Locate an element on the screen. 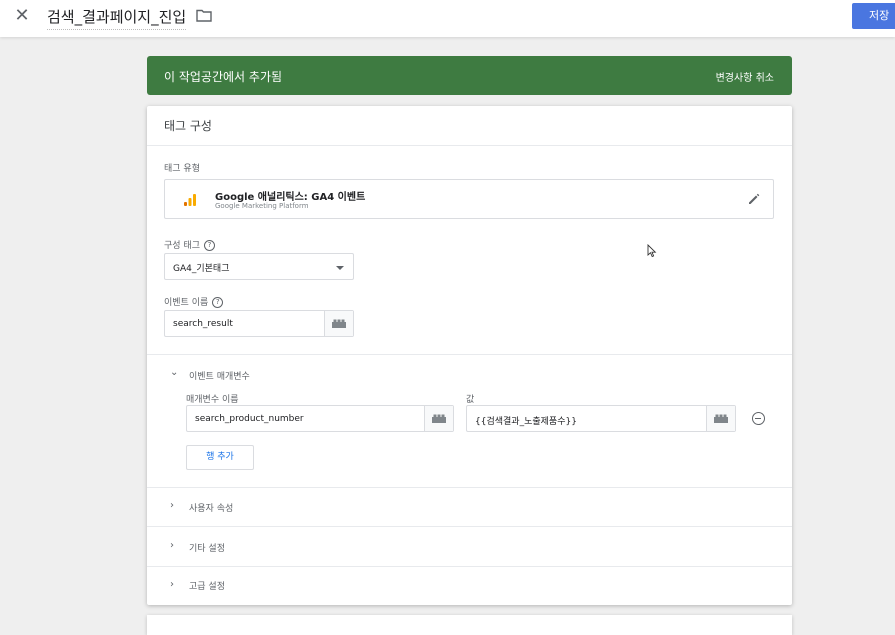 This screenshot has width=895, height=635. param-value-input: {{검색결과_노출제품수}} is located at coordinates (601, 418).